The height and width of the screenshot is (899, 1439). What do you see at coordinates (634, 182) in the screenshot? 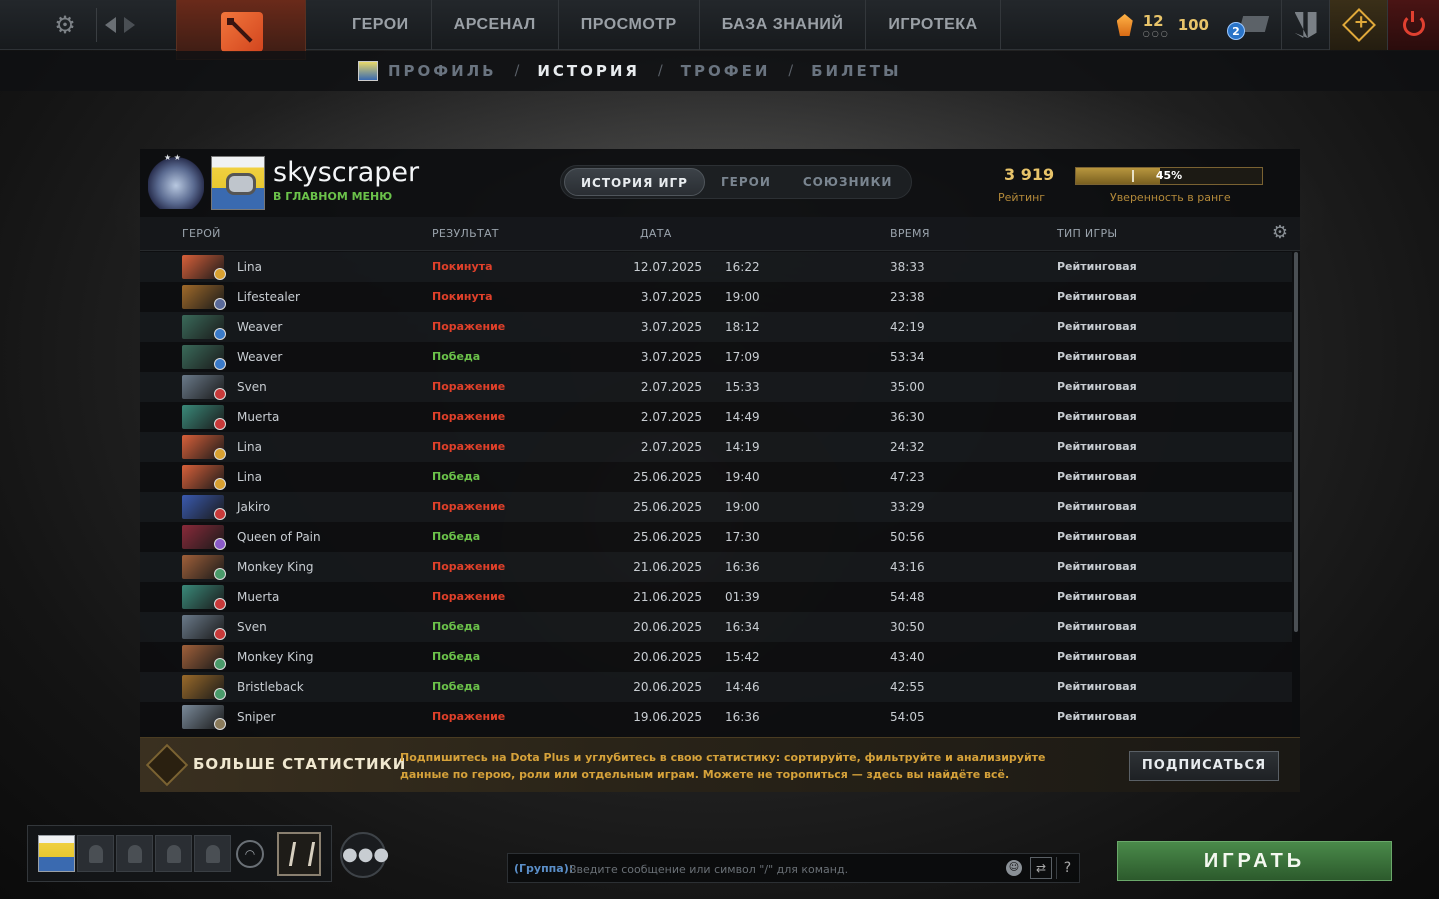
I see `tab: ИСТОРИЯ ИГР` at bounding box center [634, 182].